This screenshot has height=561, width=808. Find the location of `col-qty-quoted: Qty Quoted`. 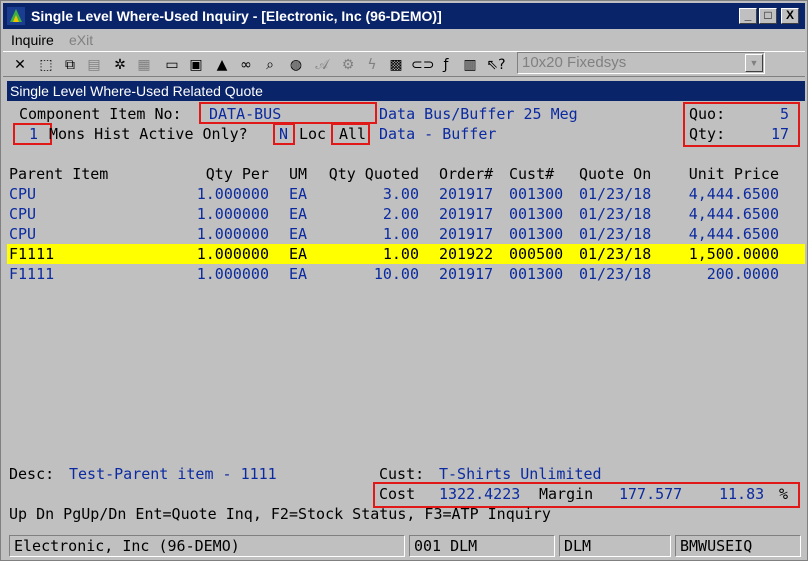

col-qty-quoted: Qty Quoted is located at coordinates (373, 174).